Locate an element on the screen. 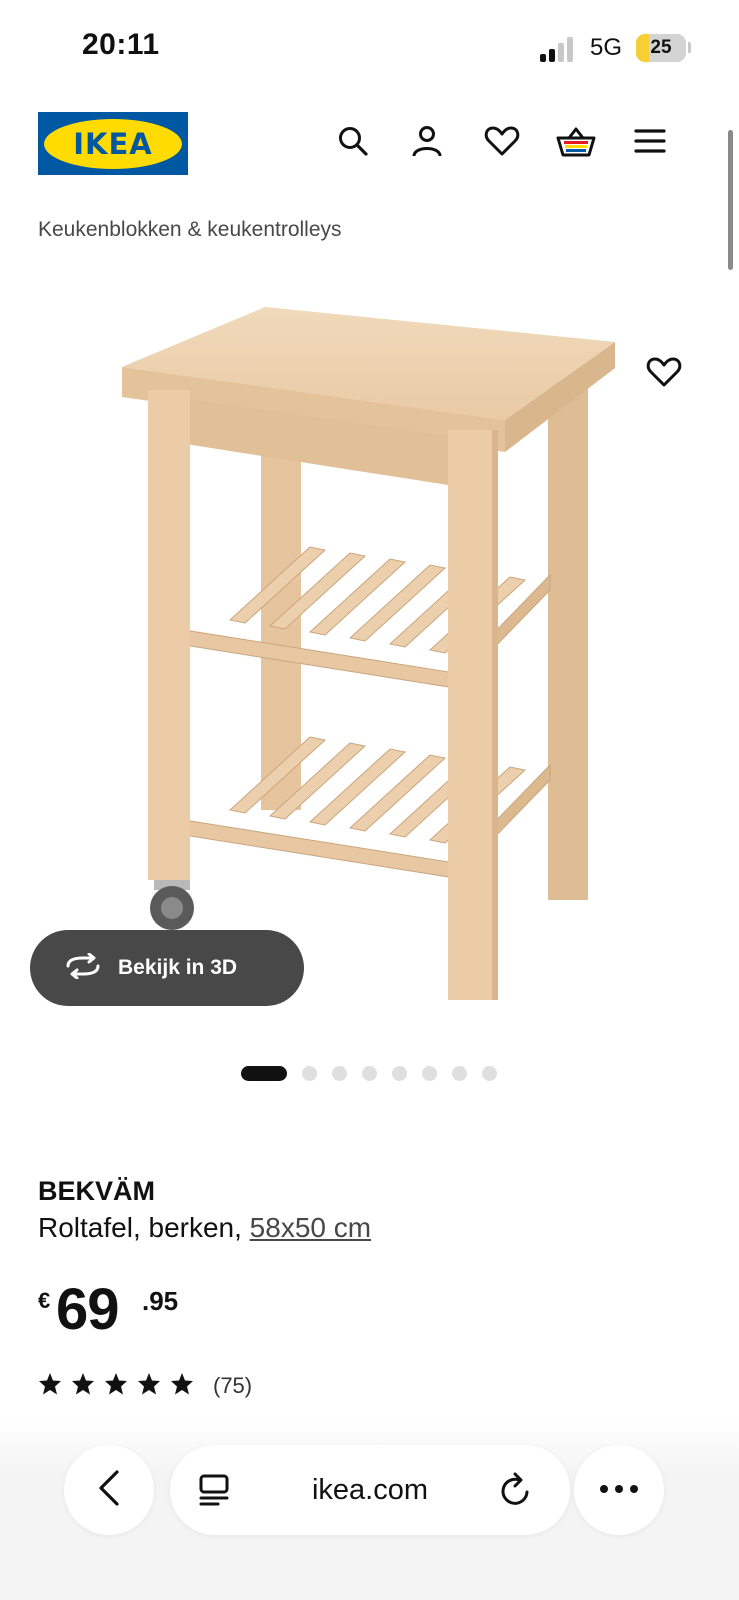 The image size is (739, 1600). heart-icon is located at coordinates (502, 141).